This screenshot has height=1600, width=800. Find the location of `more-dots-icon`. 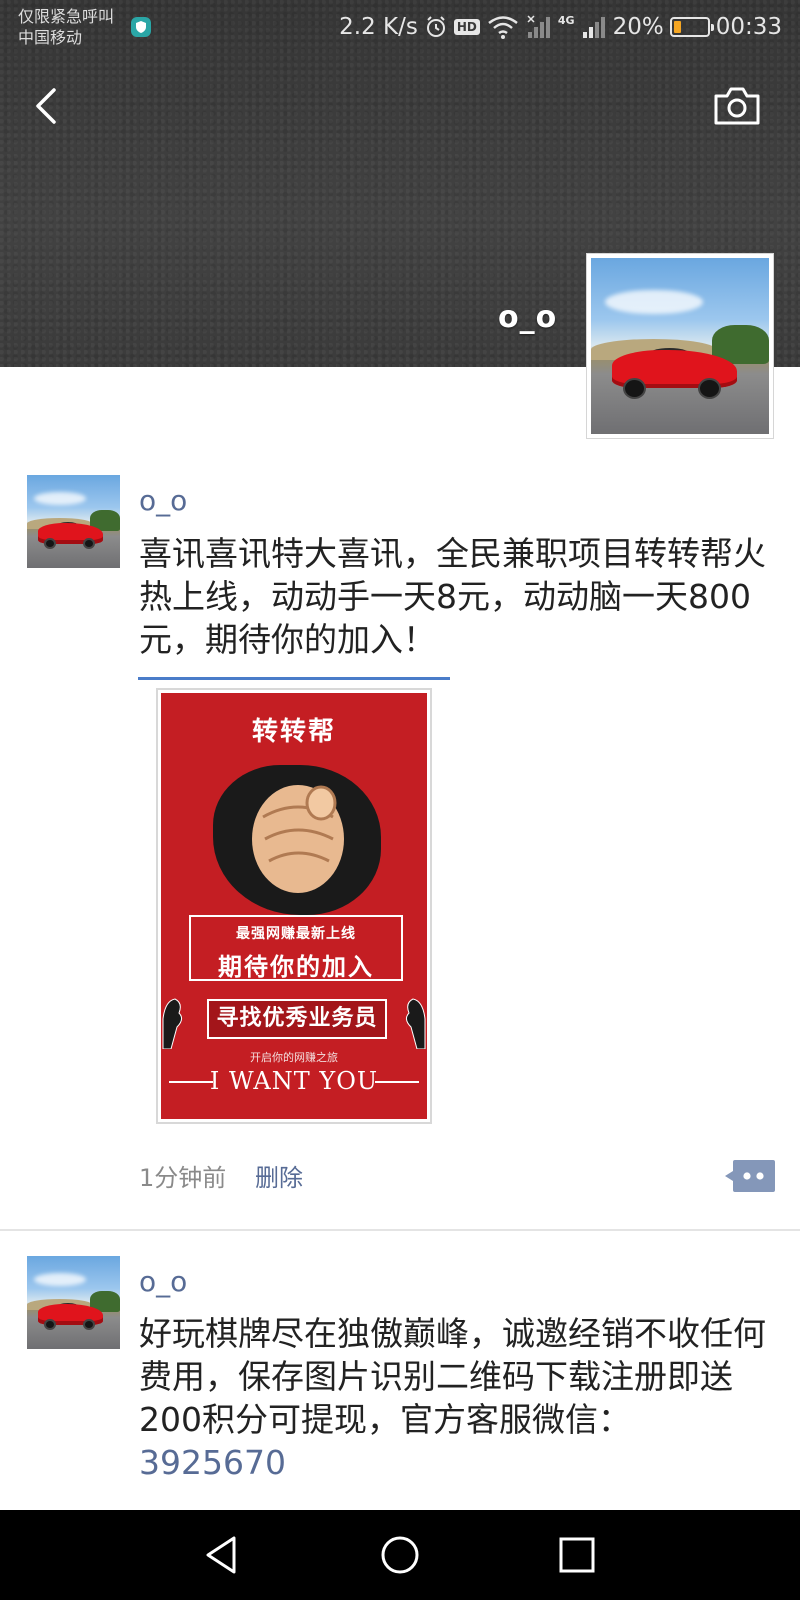

more-dots-icon is located at coordinates (750, 1176).